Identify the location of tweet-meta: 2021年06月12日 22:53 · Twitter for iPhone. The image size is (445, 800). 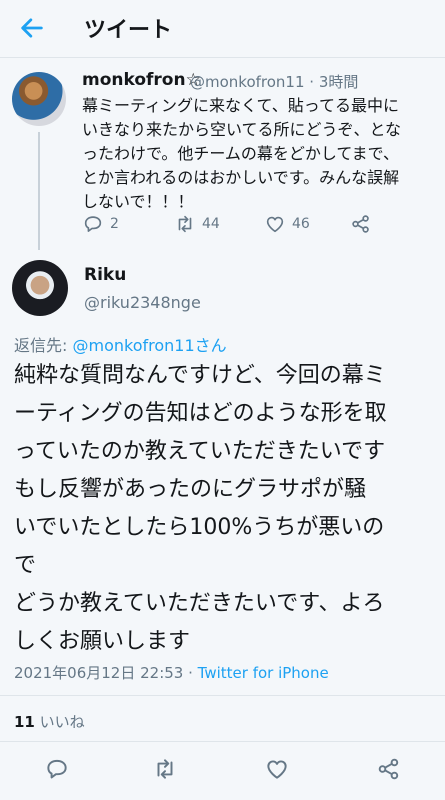
(171, 672).